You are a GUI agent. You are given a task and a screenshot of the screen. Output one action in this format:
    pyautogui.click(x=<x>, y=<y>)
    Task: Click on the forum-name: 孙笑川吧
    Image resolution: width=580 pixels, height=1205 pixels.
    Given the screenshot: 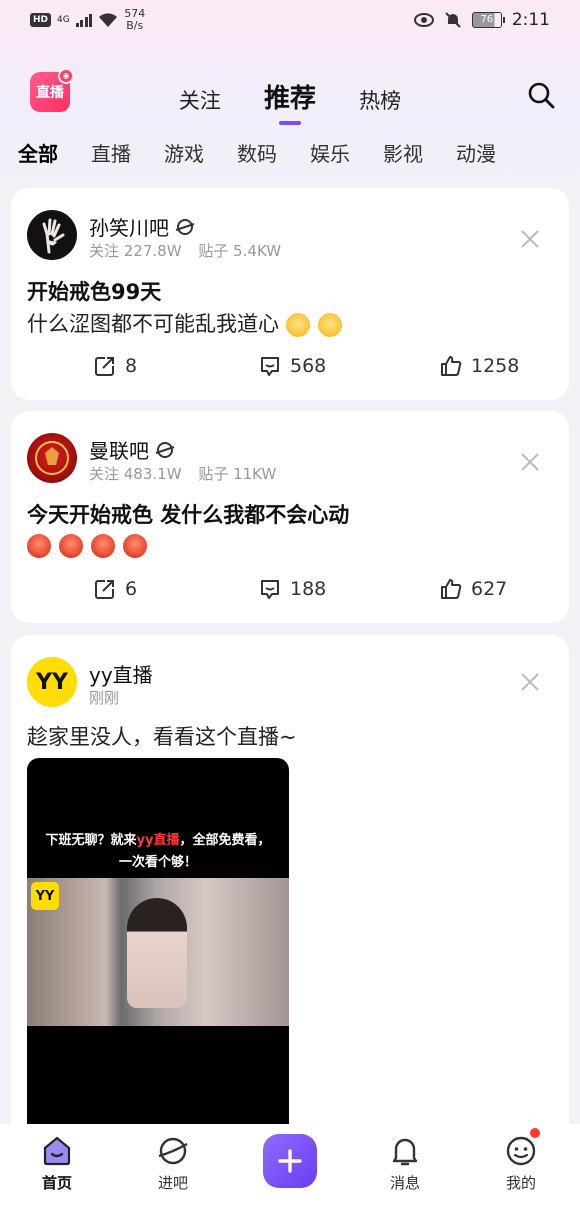 What is the action you would take?
    pyautogui.click(x=142, y=226)
    